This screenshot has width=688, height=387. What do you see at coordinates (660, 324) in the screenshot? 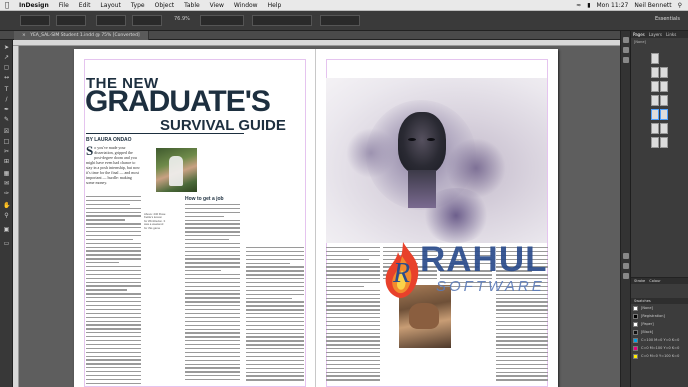
I see `swatch-item: [Paper]` at bounding box center [660, 324].